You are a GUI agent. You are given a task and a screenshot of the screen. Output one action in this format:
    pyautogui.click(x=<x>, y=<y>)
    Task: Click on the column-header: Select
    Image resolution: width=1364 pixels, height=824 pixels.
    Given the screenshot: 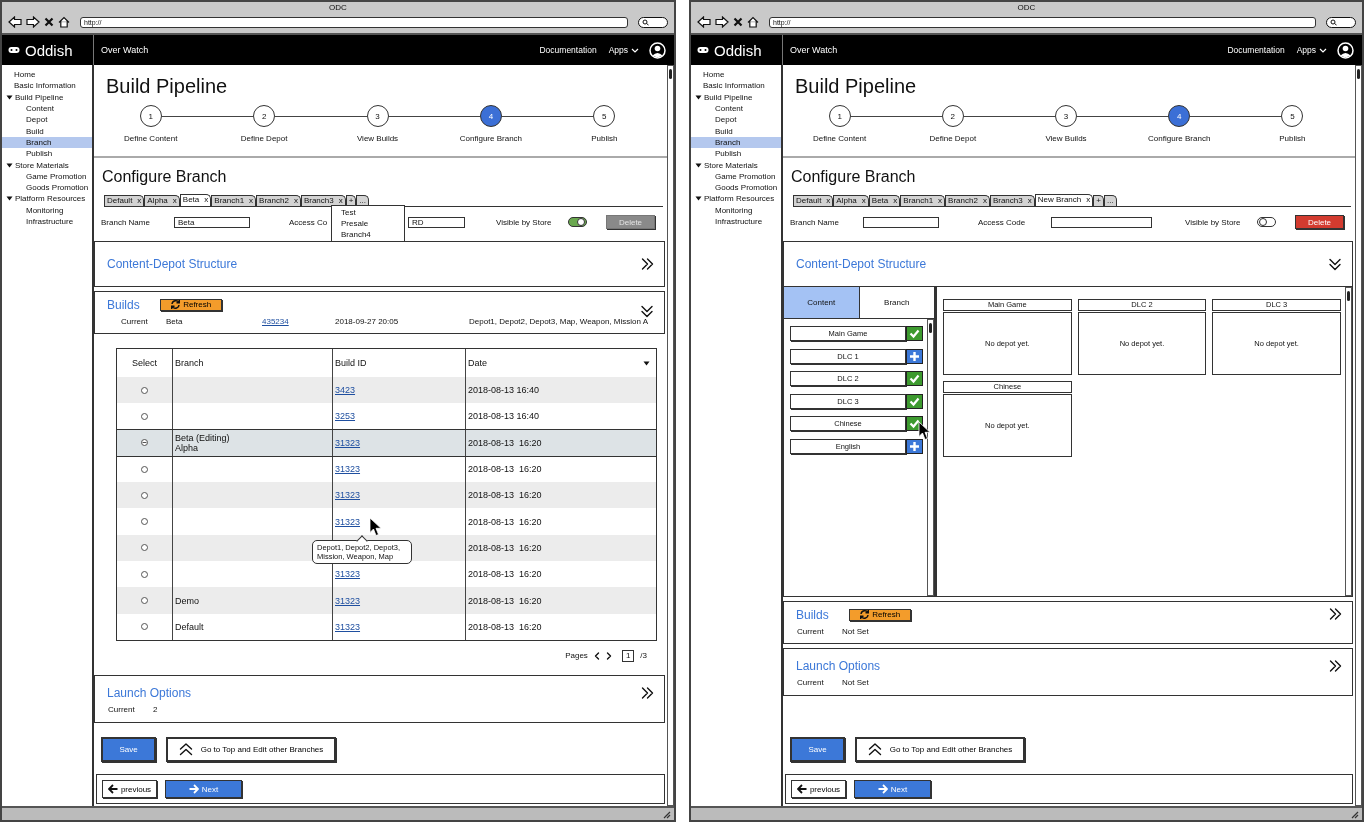 What is the action you would take?
    pyautogui.click(x=144, y=363)
    